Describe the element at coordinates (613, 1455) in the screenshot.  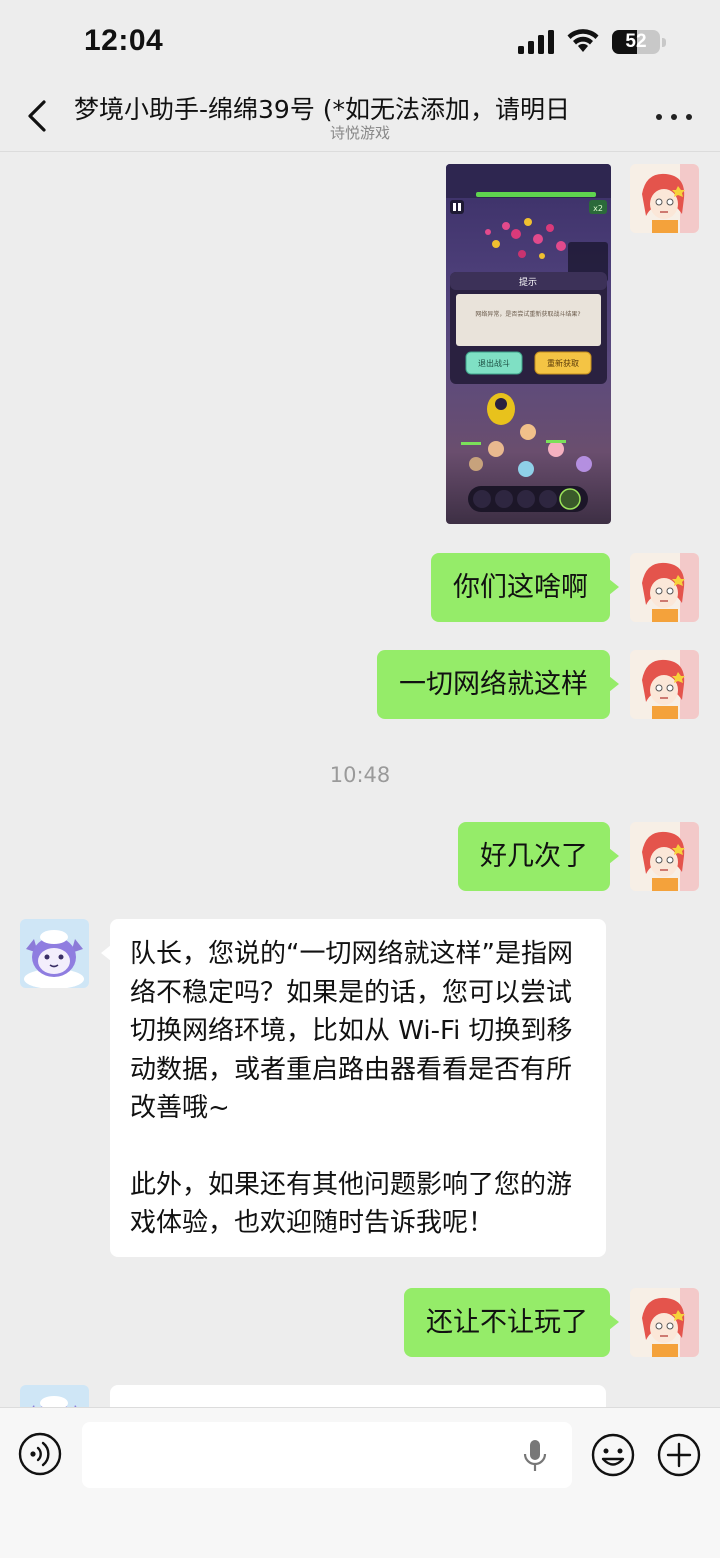
I see `emoji-icon` at that location.